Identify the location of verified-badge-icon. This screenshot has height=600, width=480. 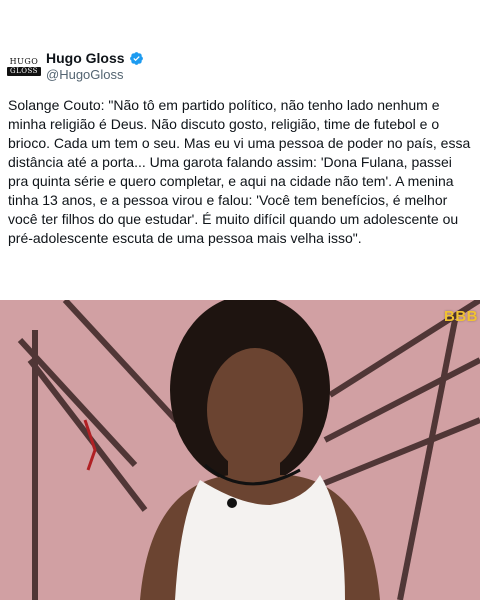
(136, 58).